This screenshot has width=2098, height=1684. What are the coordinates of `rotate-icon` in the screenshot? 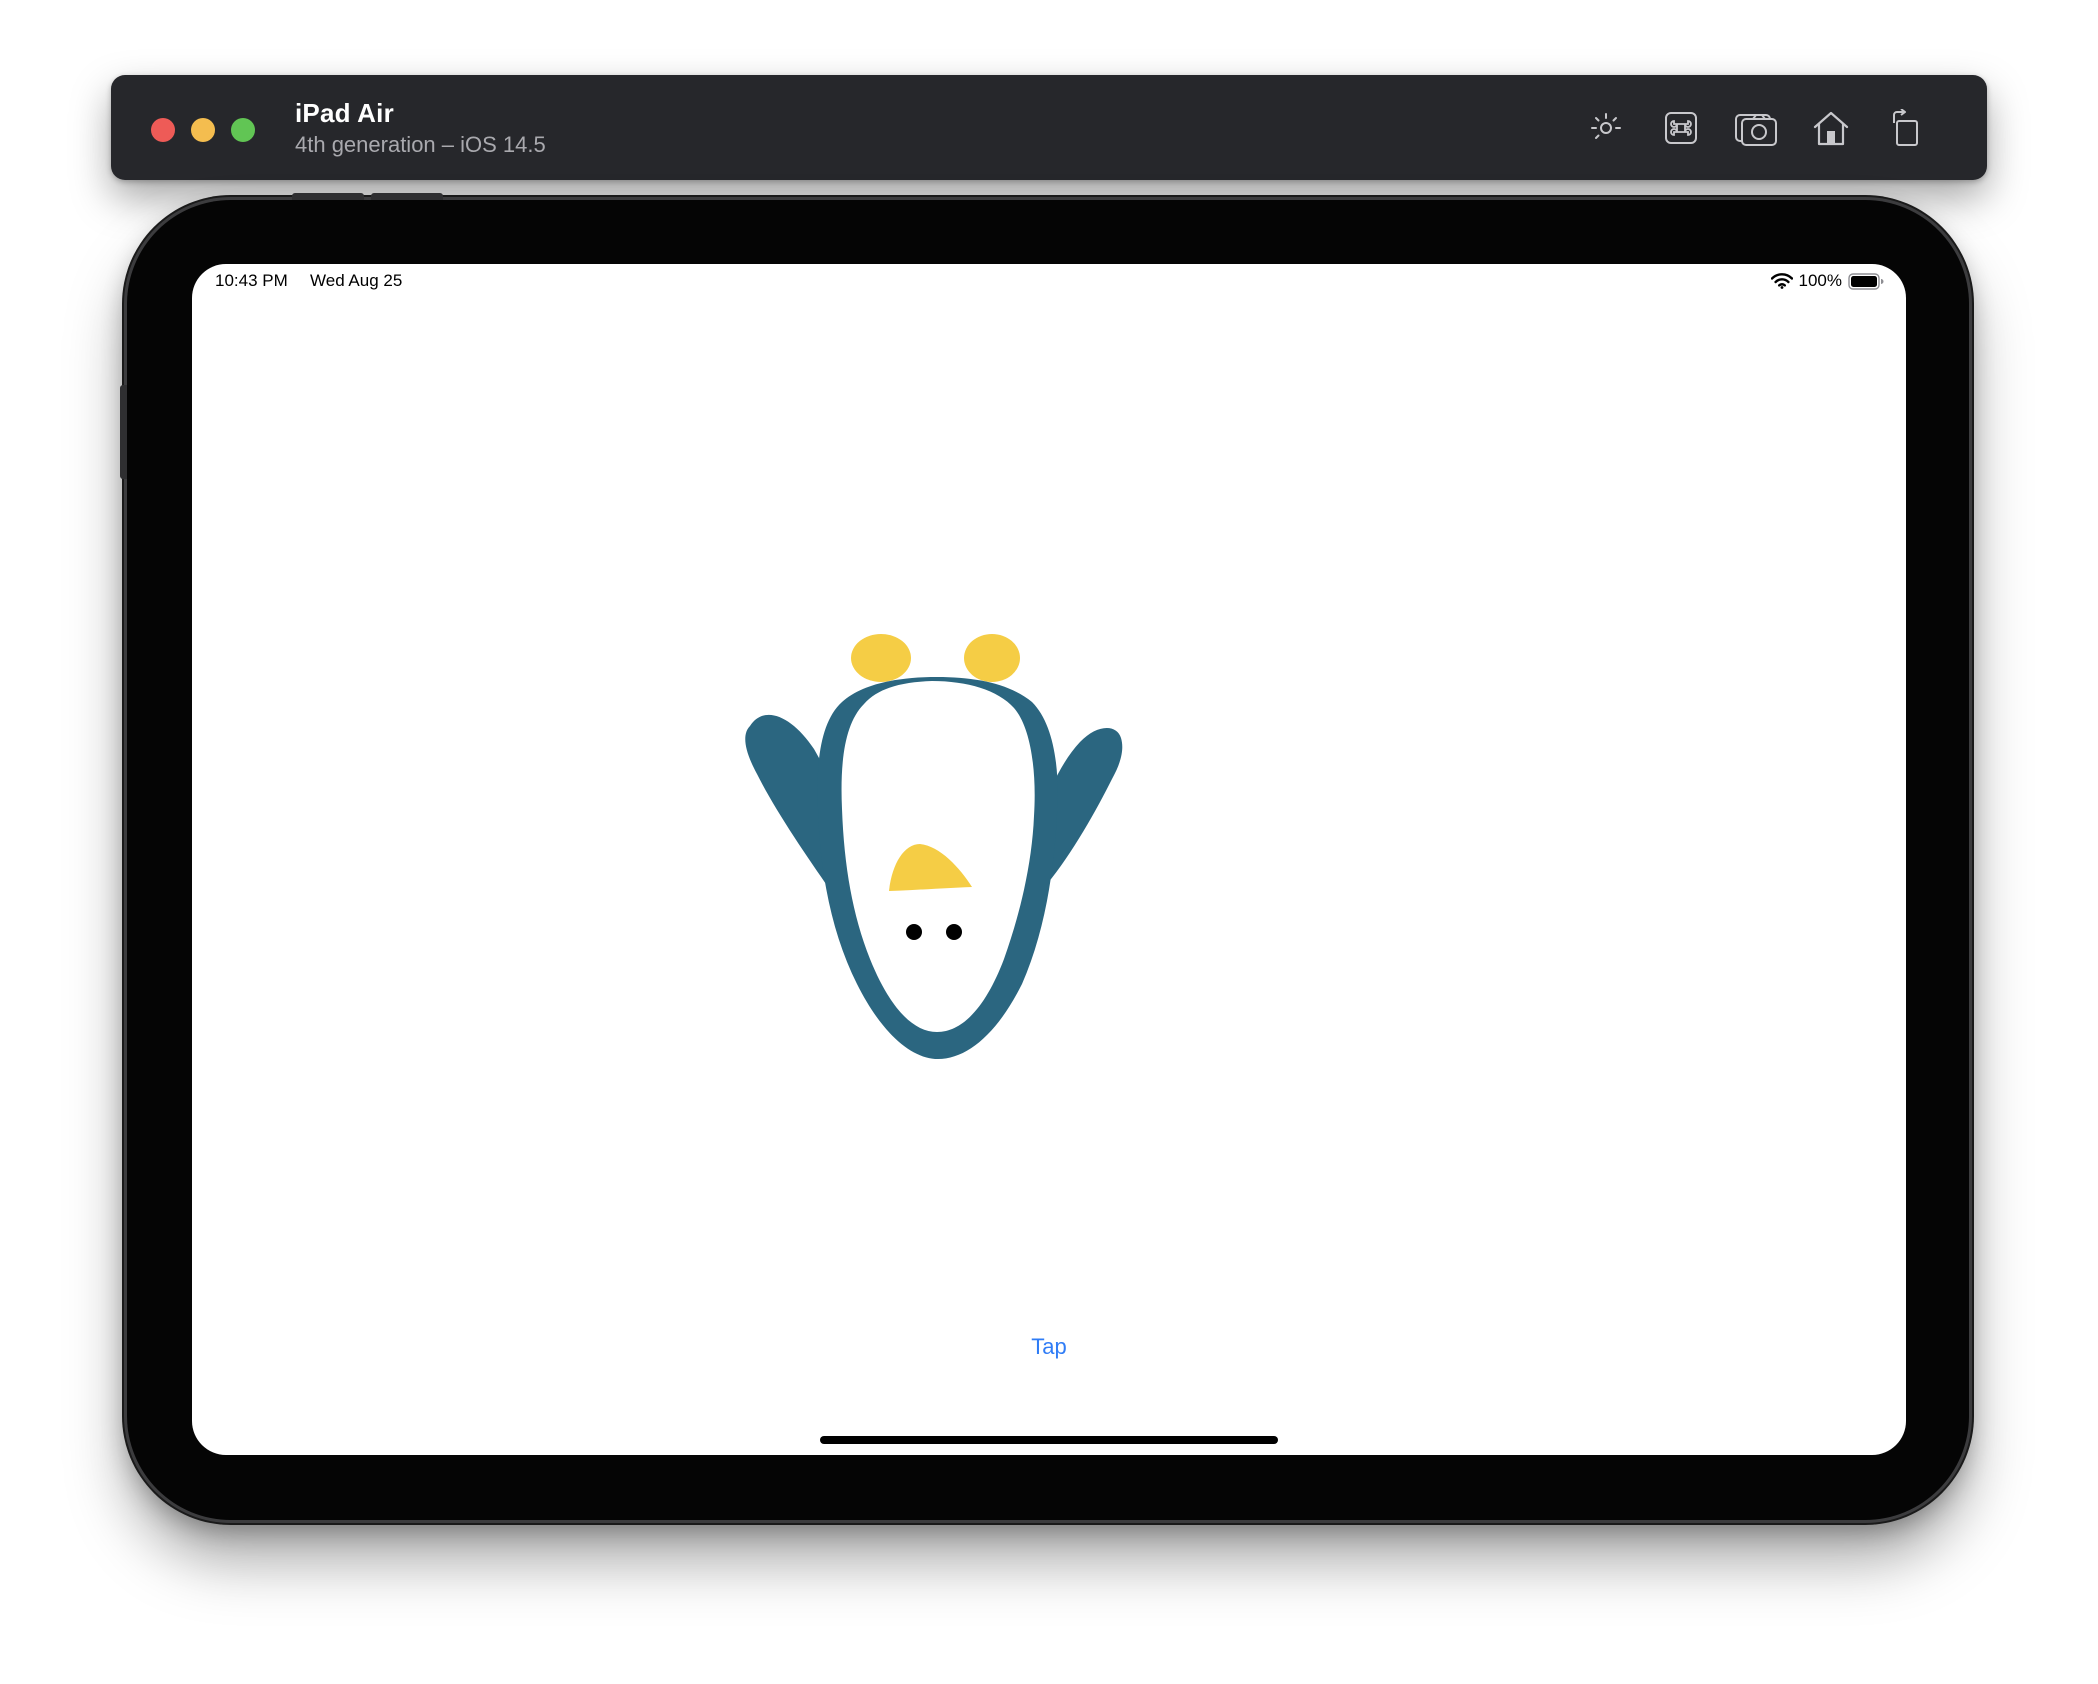 It's located at (1905, 127).